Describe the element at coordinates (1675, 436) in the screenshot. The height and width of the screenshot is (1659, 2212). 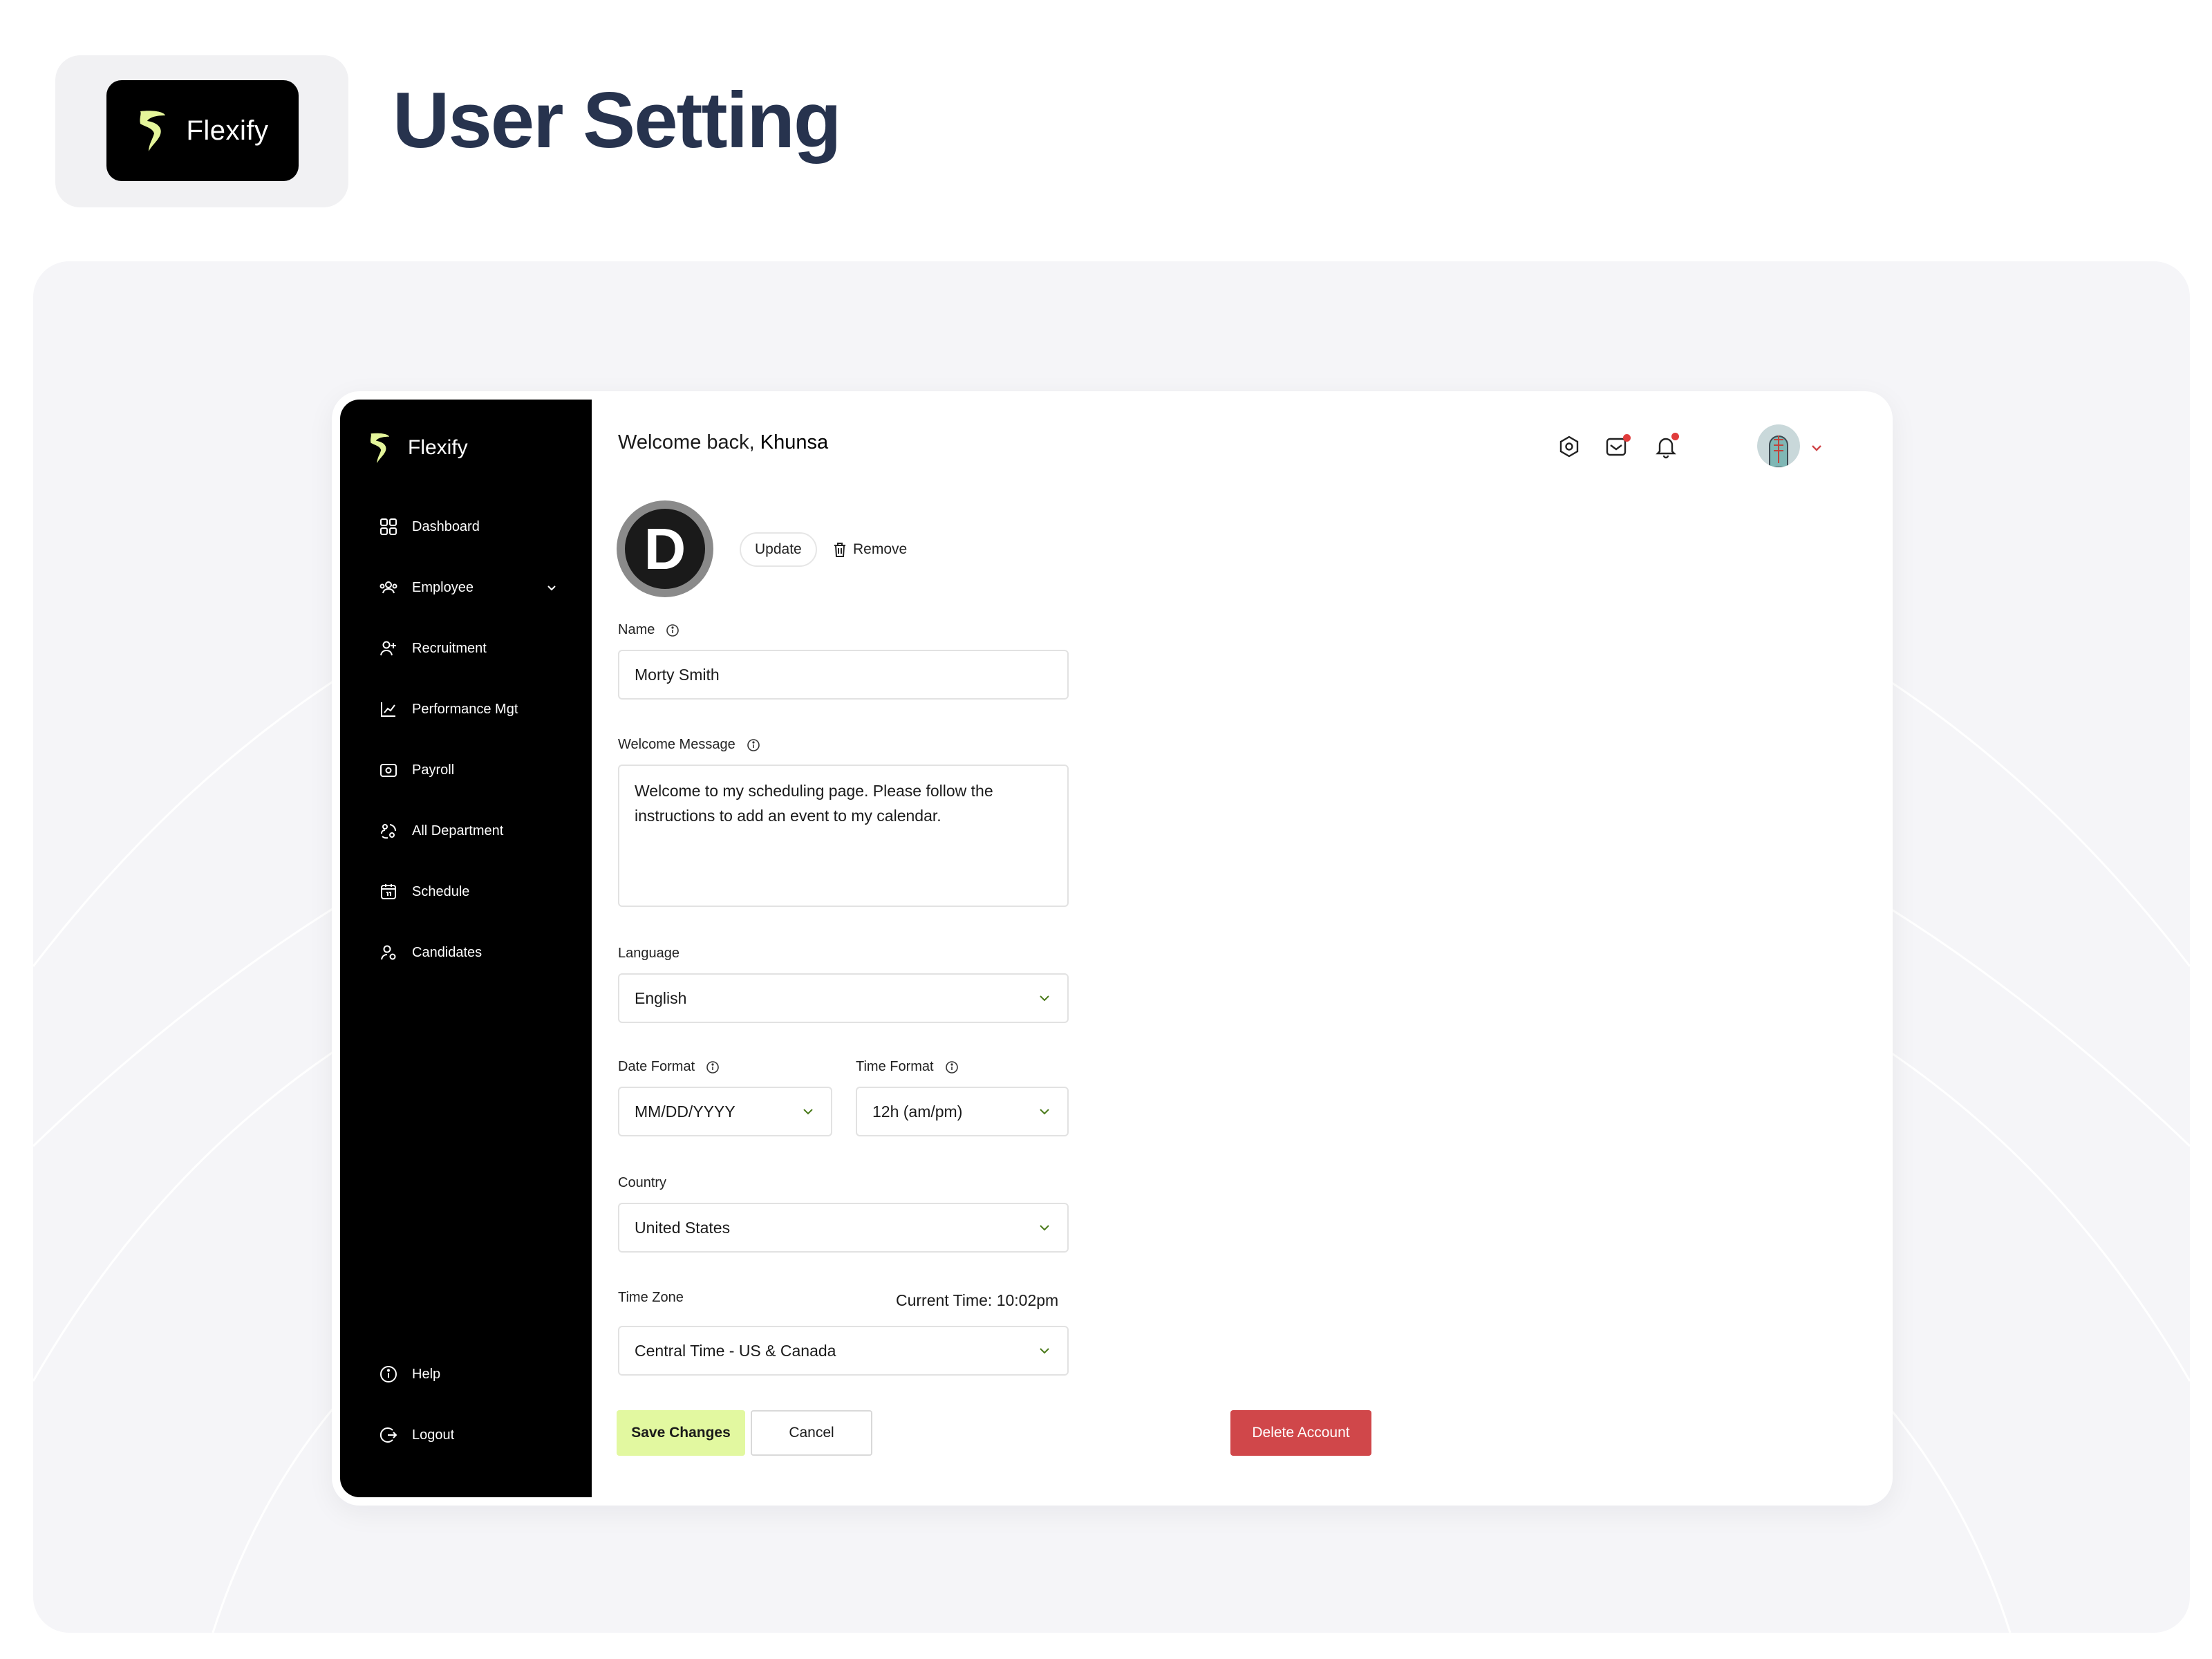
I see `bell-notification-dot` at that location.